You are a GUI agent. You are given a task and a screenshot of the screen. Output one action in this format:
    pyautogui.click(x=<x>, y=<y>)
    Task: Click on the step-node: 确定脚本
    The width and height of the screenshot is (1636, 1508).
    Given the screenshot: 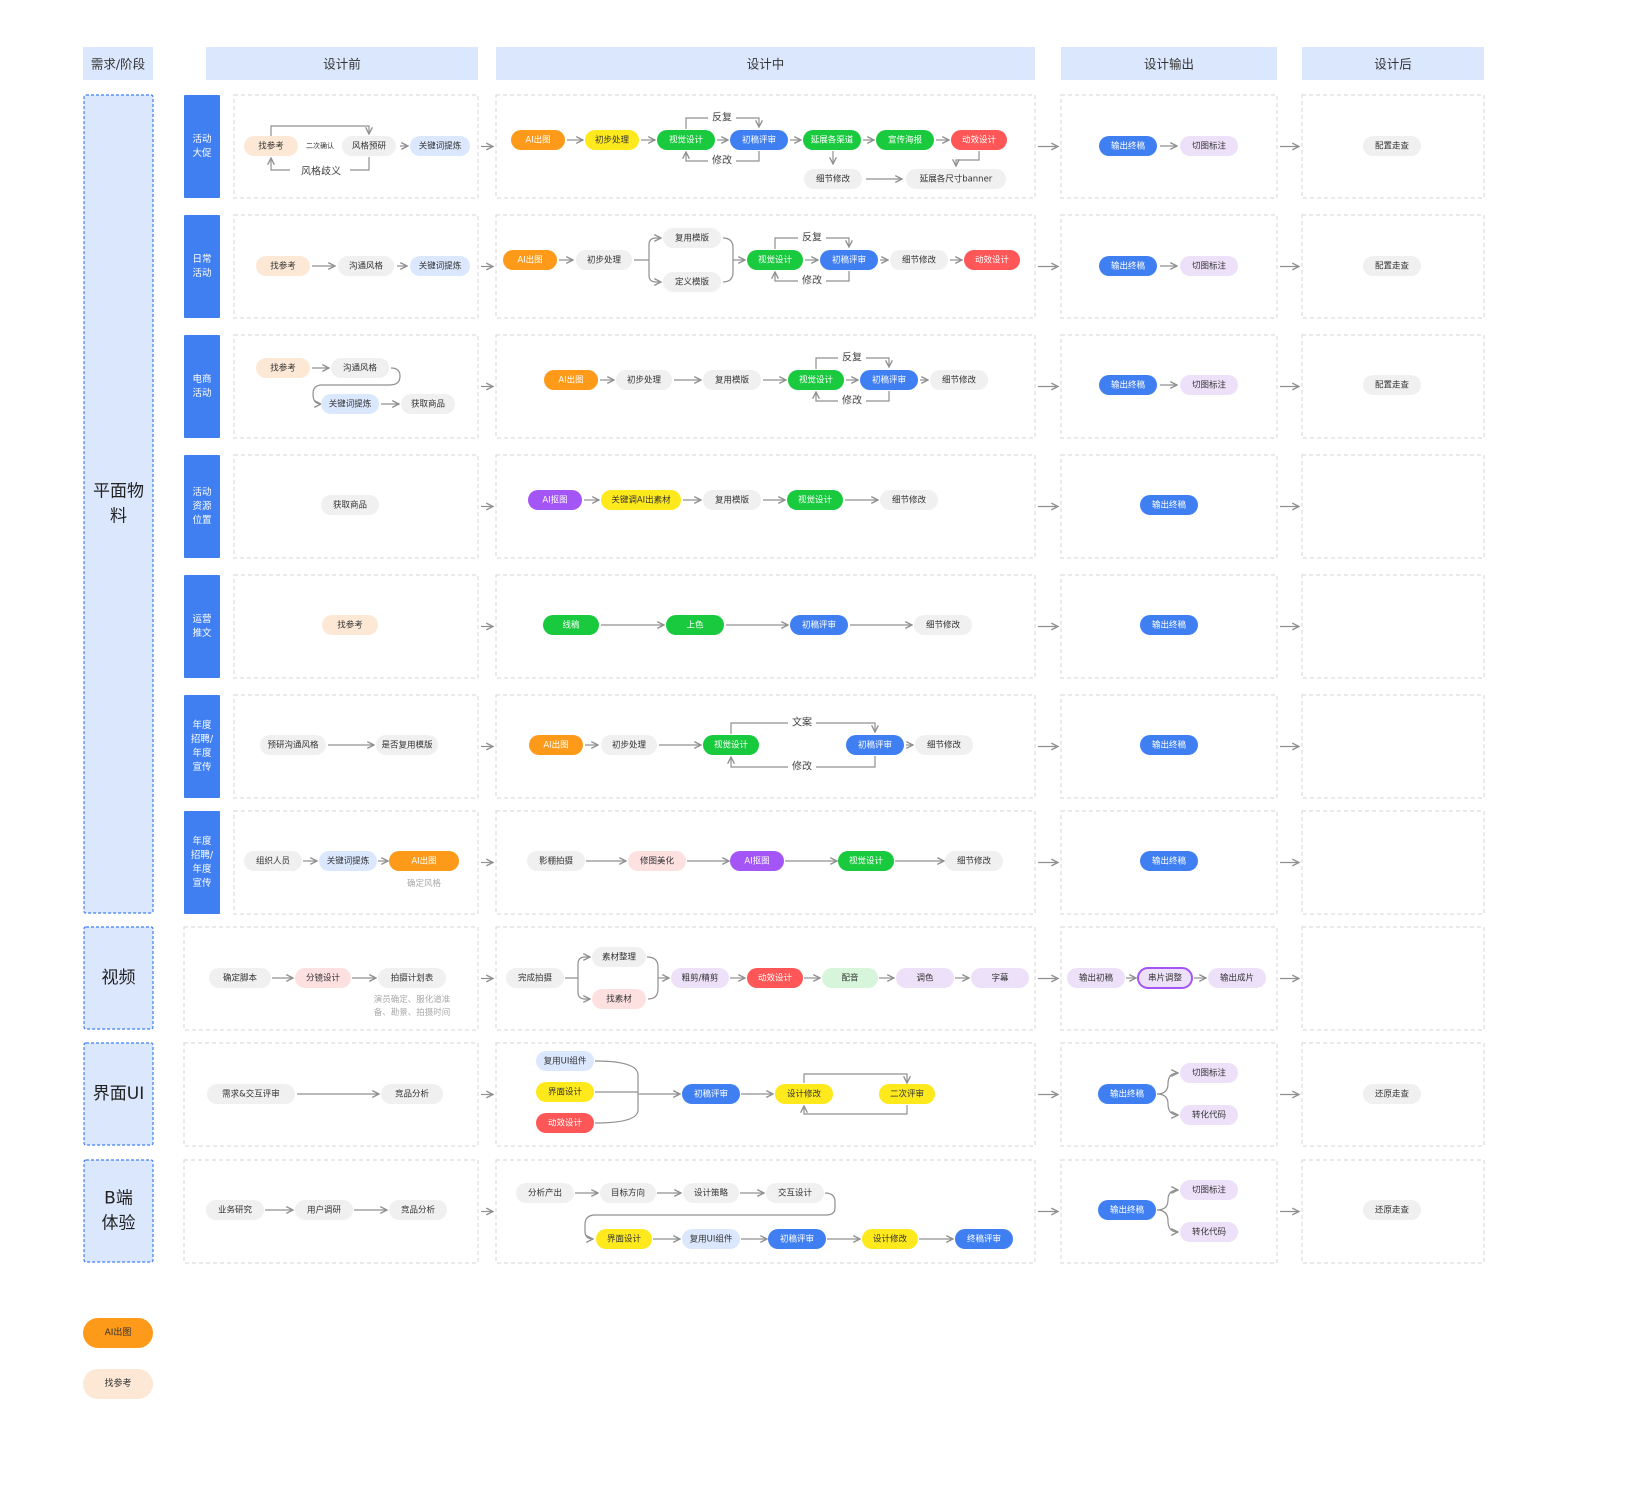 What is the action you would take?
    pyautogui.click(x=240, y=978)
    